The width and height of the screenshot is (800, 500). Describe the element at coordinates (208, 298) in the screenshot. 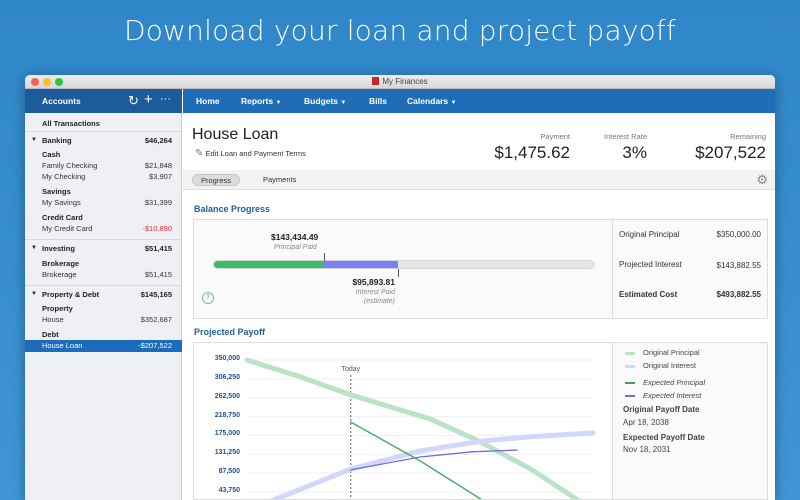

I see `help-icon: ?` at that location.